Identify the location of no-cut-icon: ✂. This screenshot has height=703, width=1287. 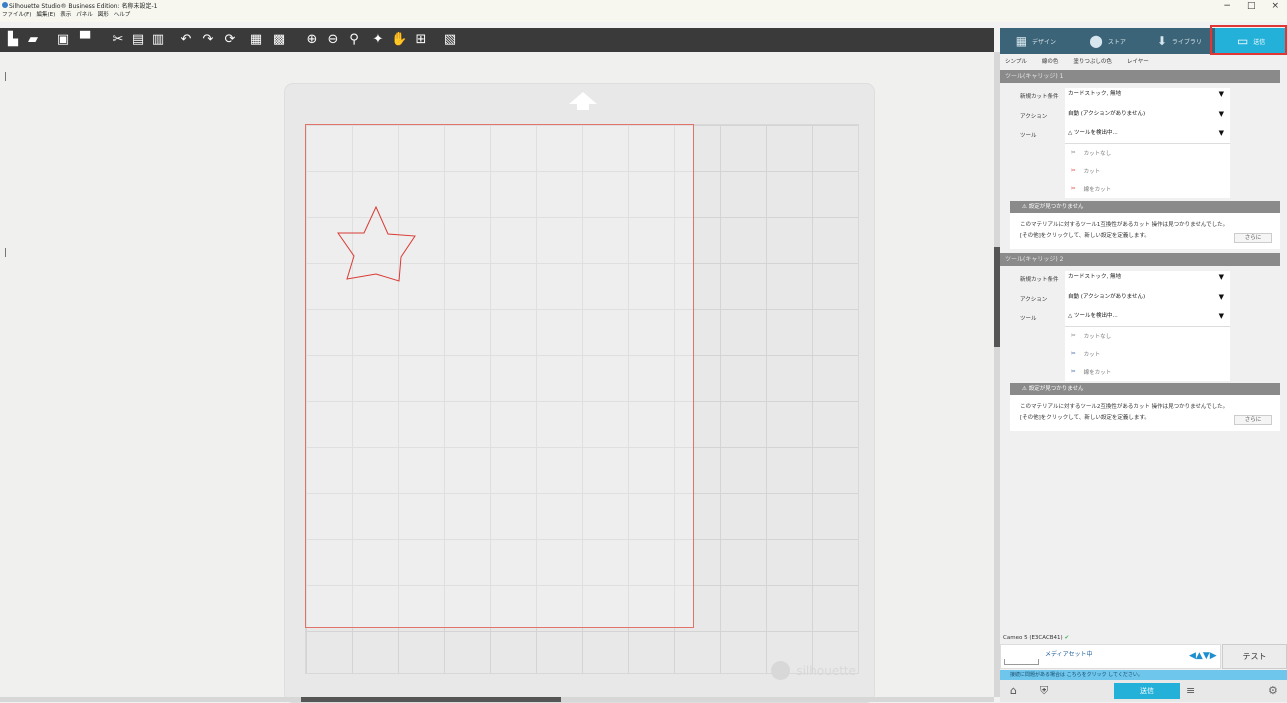
(1073, 336).